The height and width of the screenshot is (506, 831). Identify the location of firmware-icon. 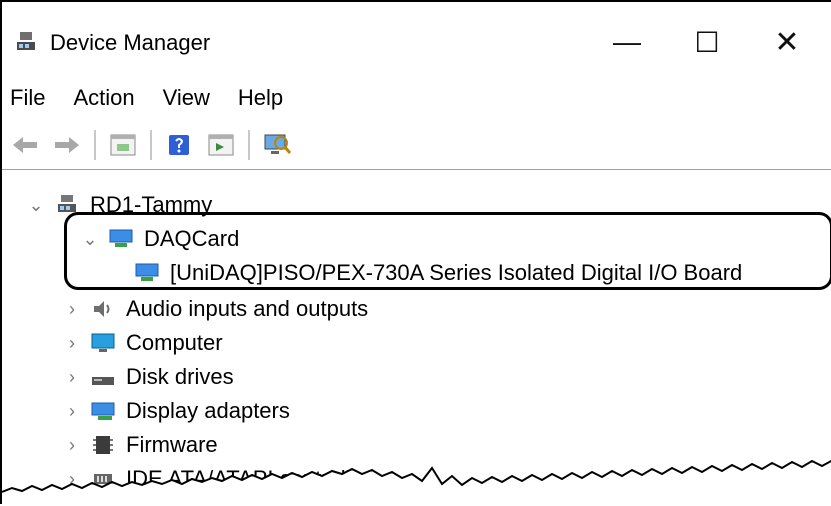
(103, 445).